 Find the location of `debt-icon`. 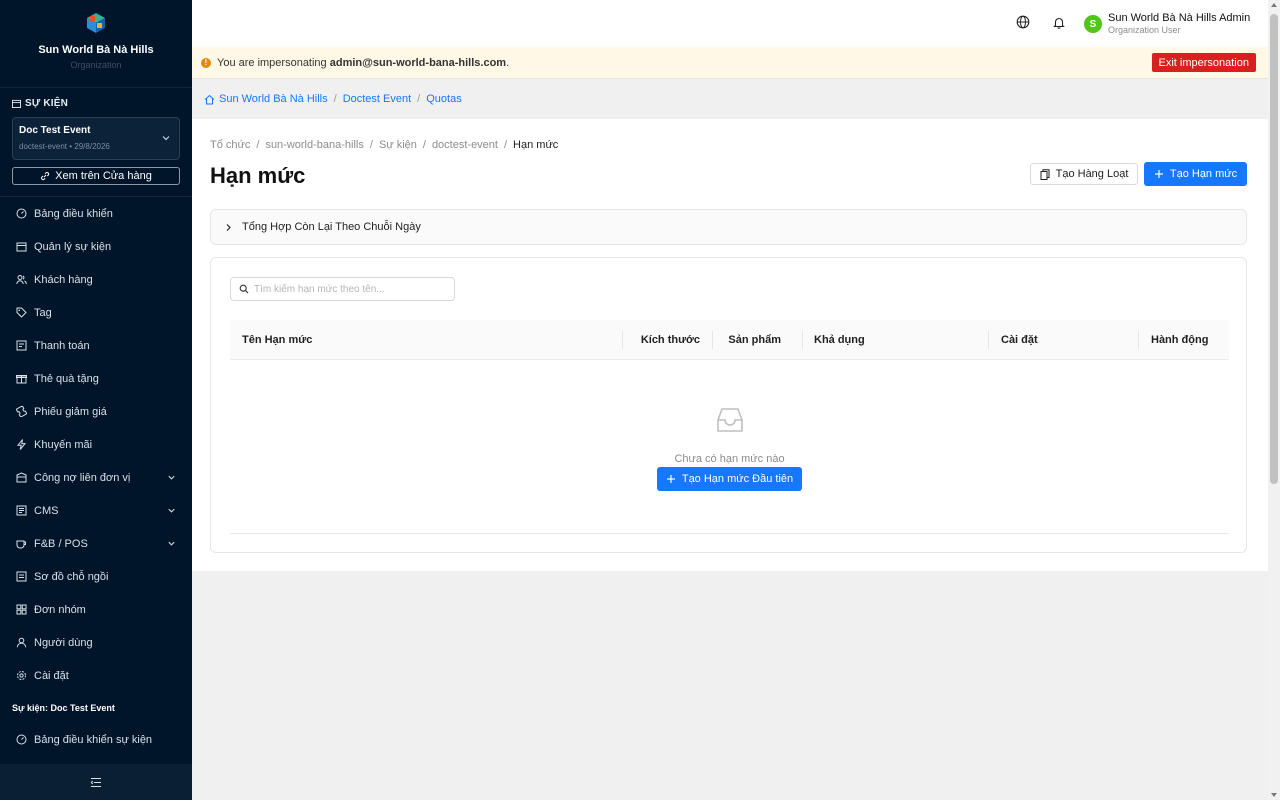

debt-icon is located at coordinates (21, 477).